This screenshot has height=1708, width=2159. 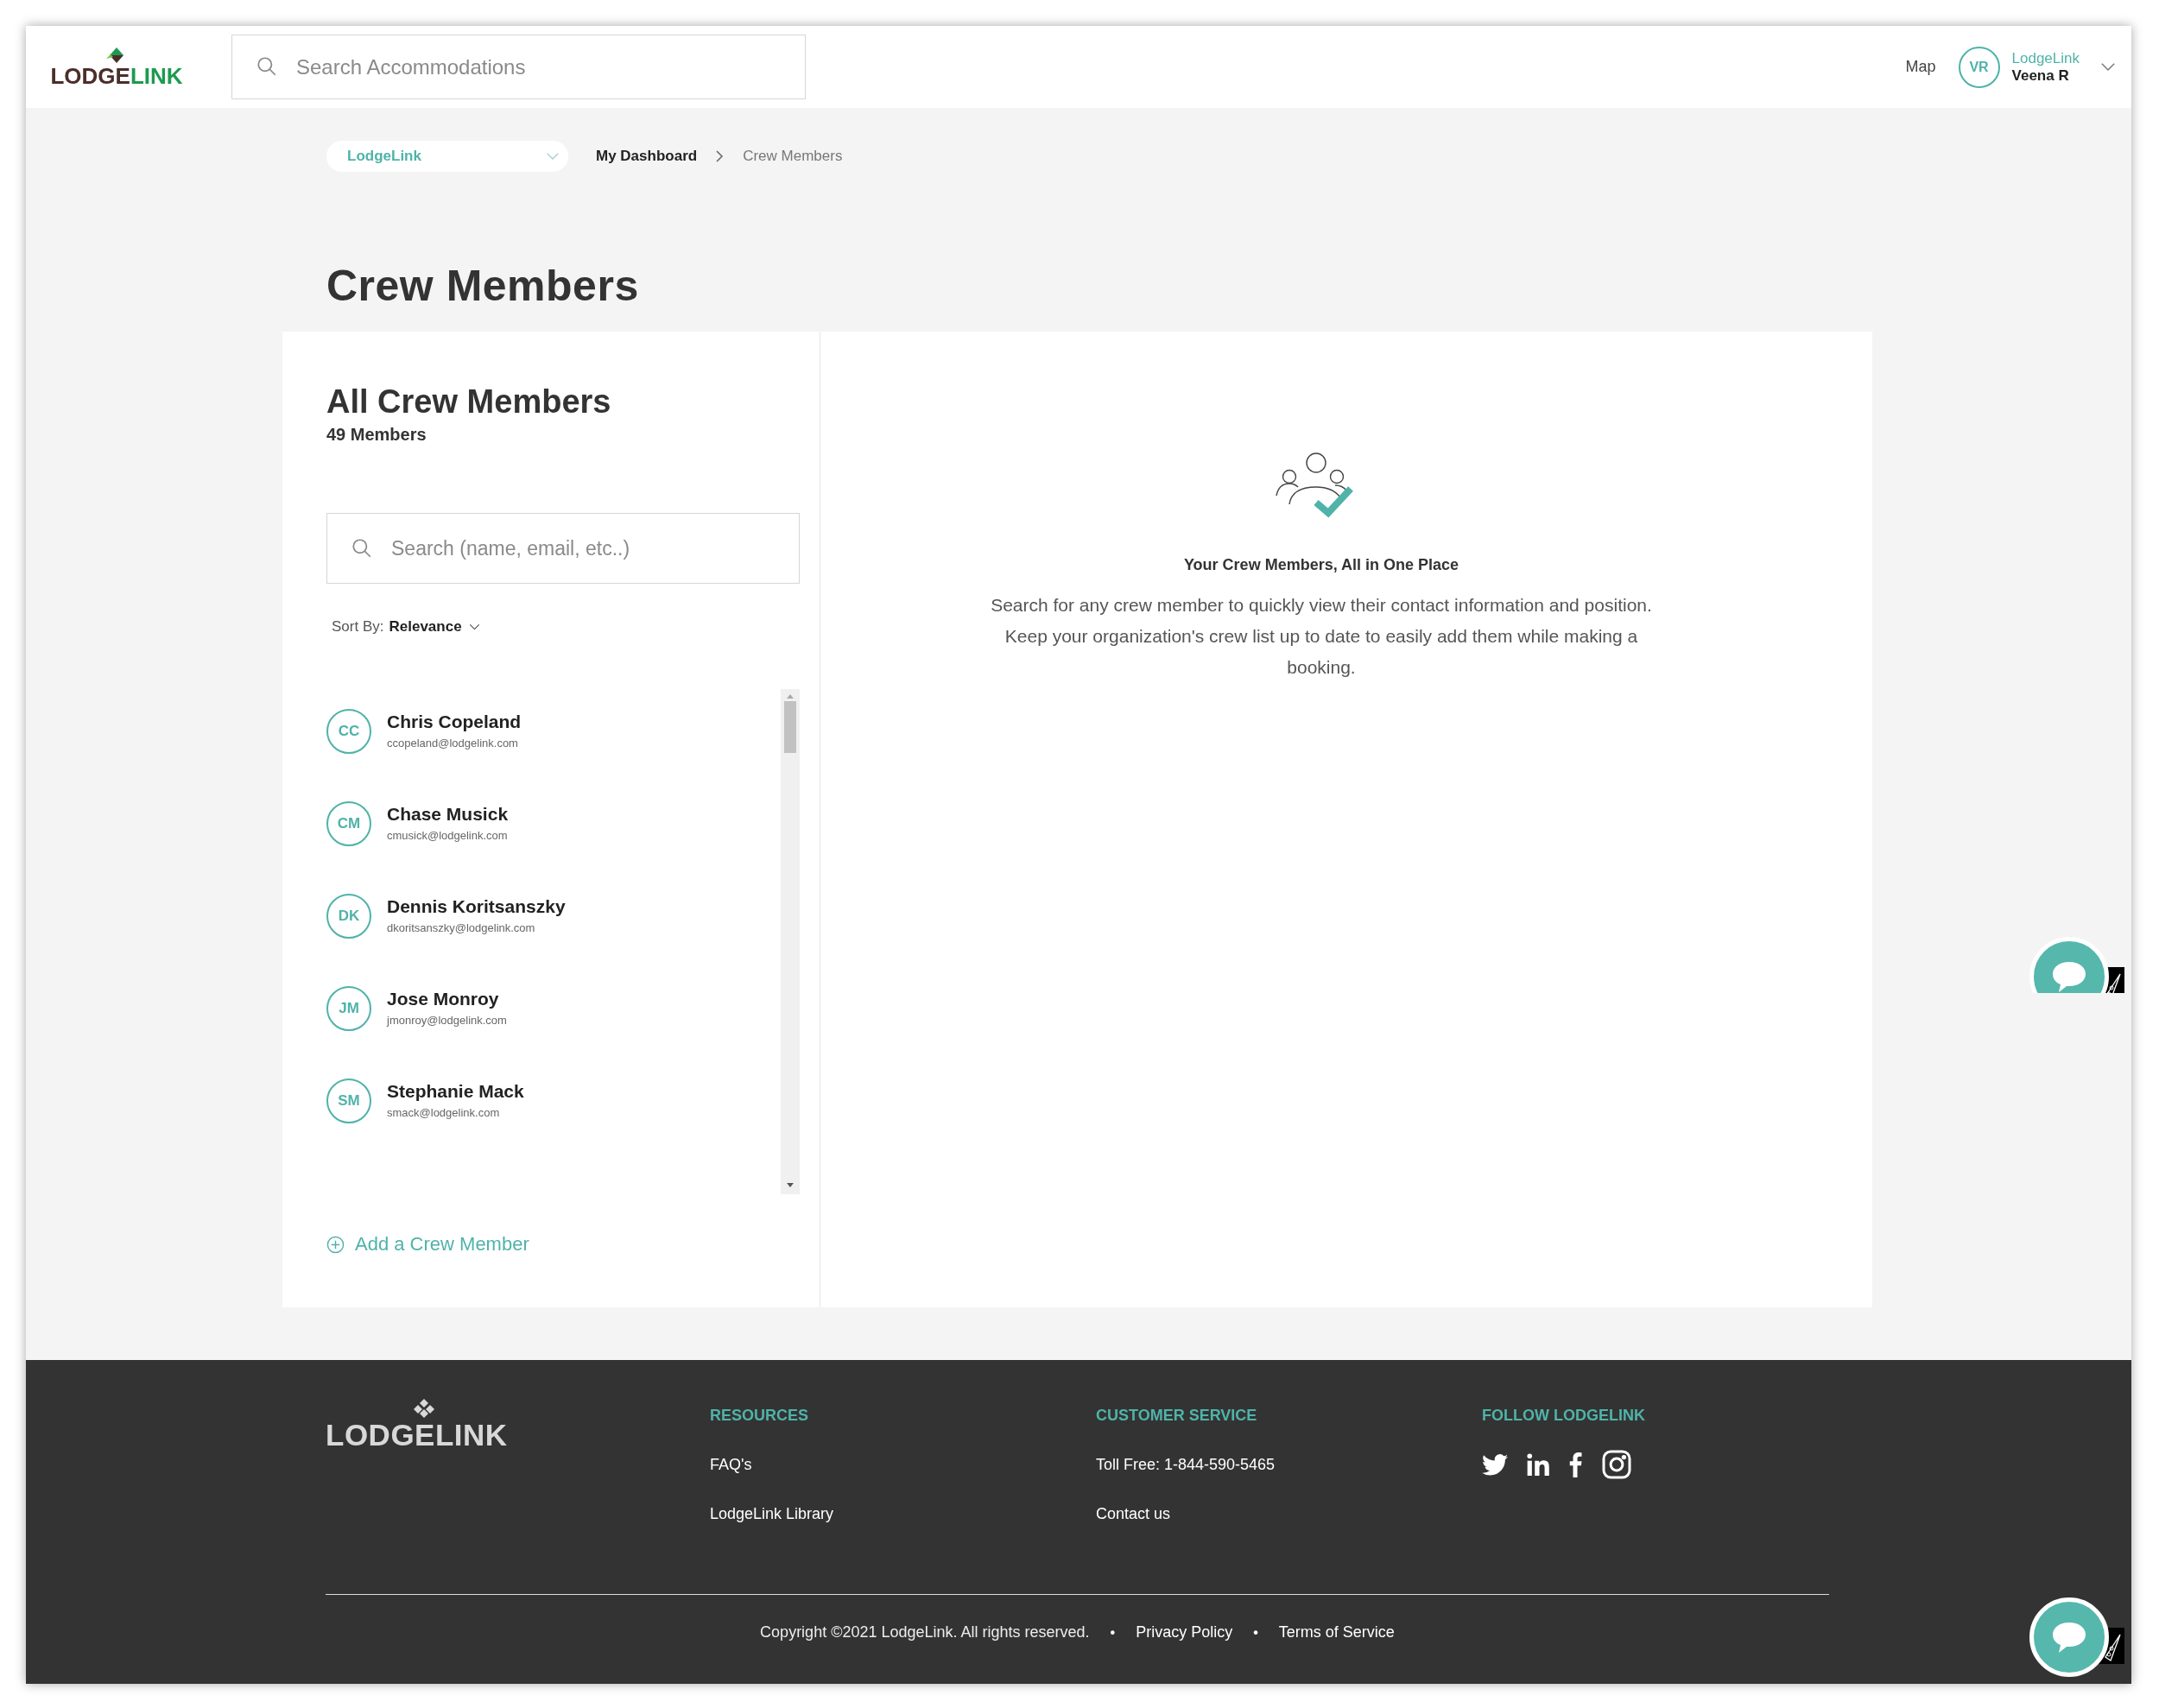 What do you see at coordinates (1920, 67) in the screenshot?
I see `map-link: Map` at bounding box center [1920, 67].